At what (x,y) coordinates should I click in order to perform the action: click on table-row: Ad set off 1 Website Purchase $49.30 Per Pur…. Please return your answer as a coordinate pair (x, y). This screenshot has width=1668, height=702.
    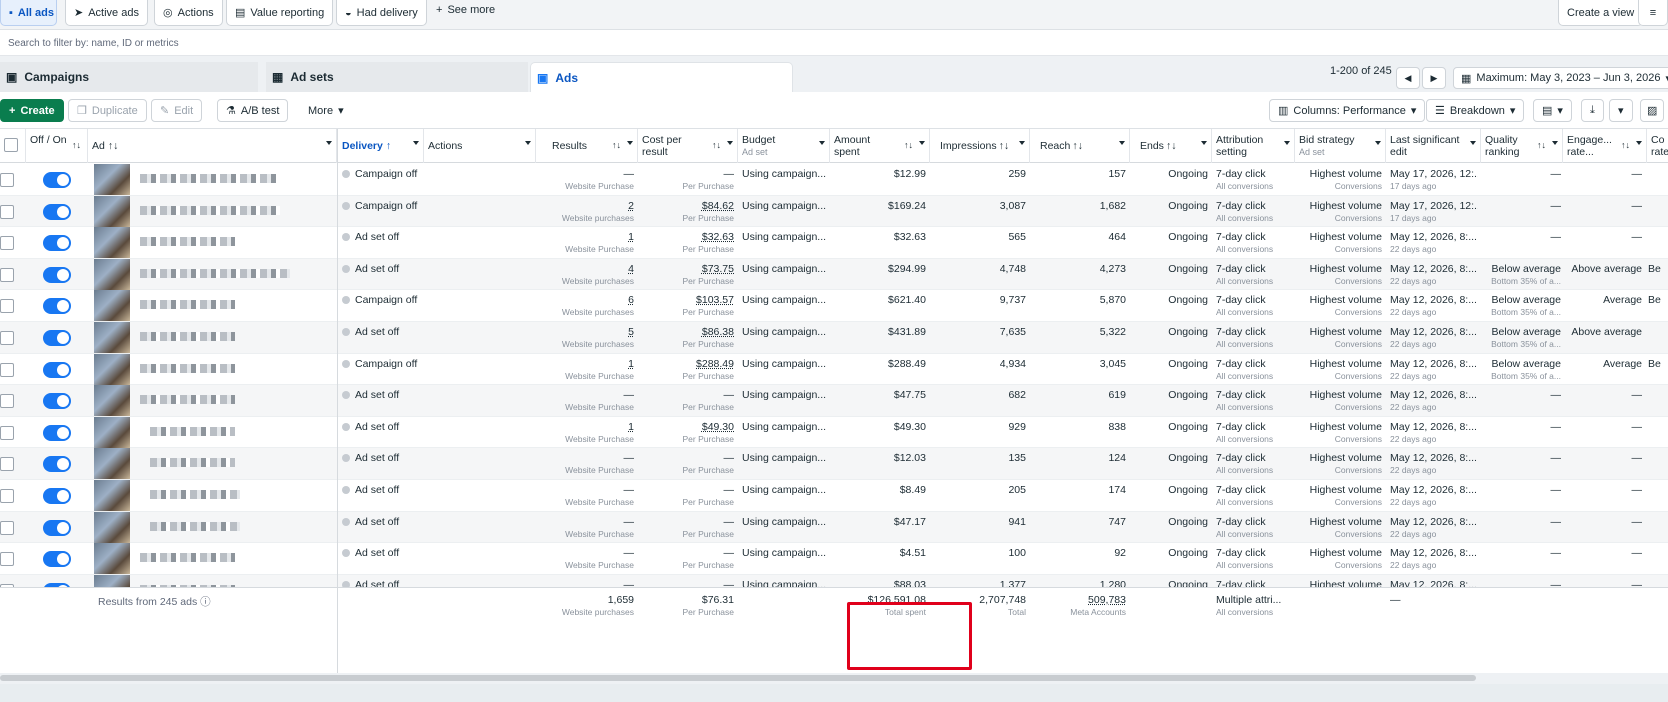
    Looking at the image, I should click on (834, 433).